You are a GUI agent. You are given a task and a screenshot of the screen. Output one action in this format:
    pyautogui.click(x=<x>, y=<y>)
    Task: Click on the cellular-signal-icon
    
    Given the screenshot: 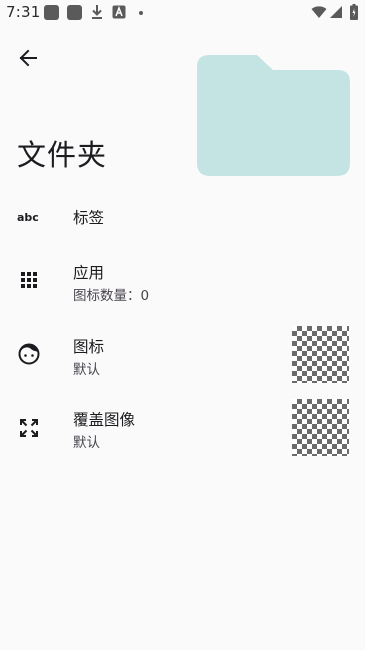 What is the action you would take?
    pyautogui.click(x=336, y=12)
    